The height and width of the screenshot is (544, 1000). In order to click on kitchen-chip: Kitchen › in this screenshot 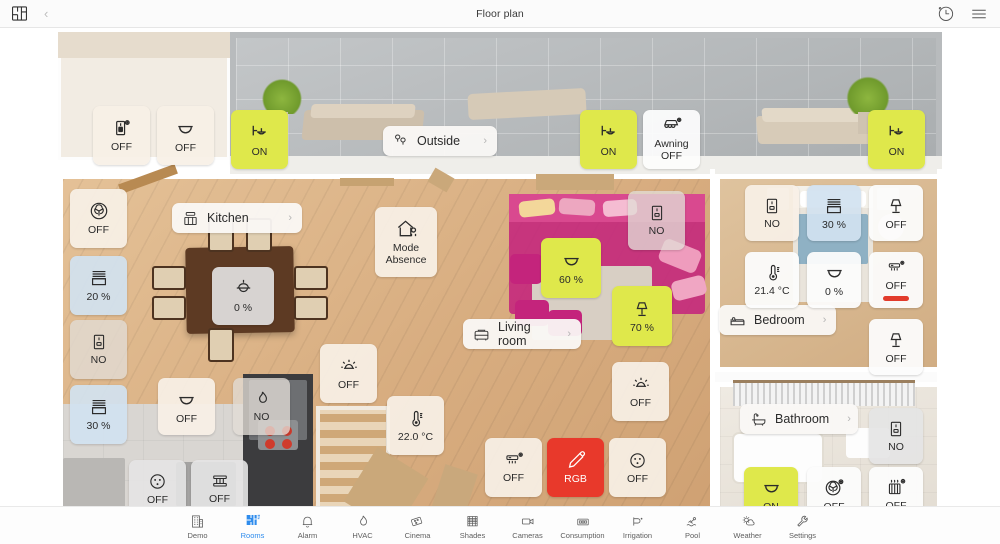, I will do `click(237, 218)`.